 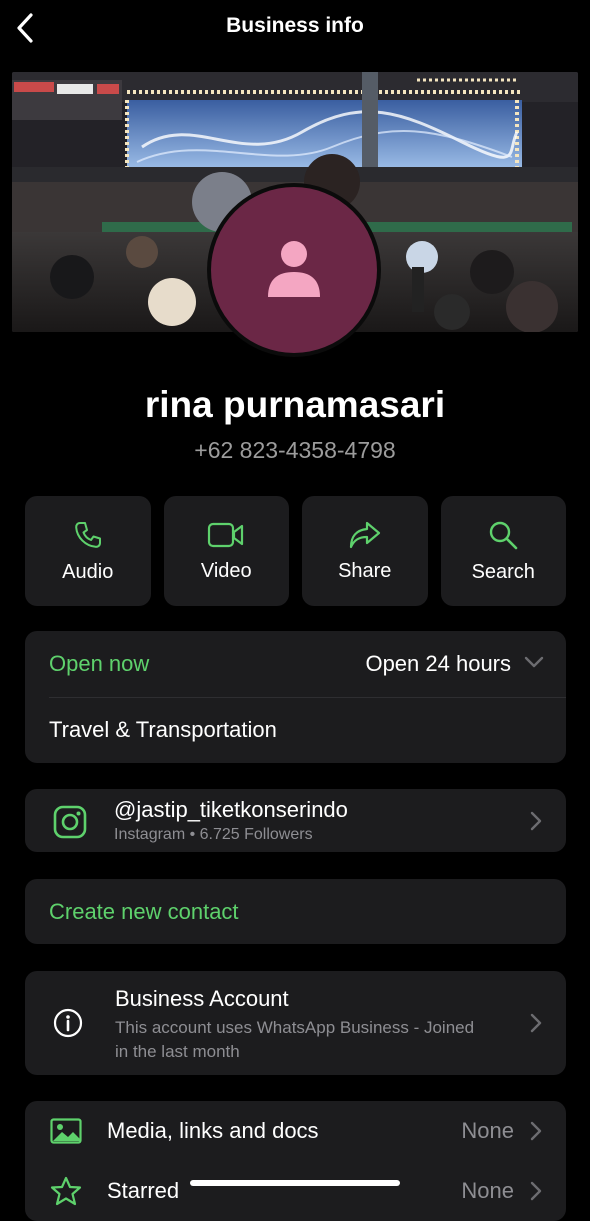 What do you see at coordinates (226, 534) in the screenshot?
I see `video-icon` at bounding box center [226, 534].